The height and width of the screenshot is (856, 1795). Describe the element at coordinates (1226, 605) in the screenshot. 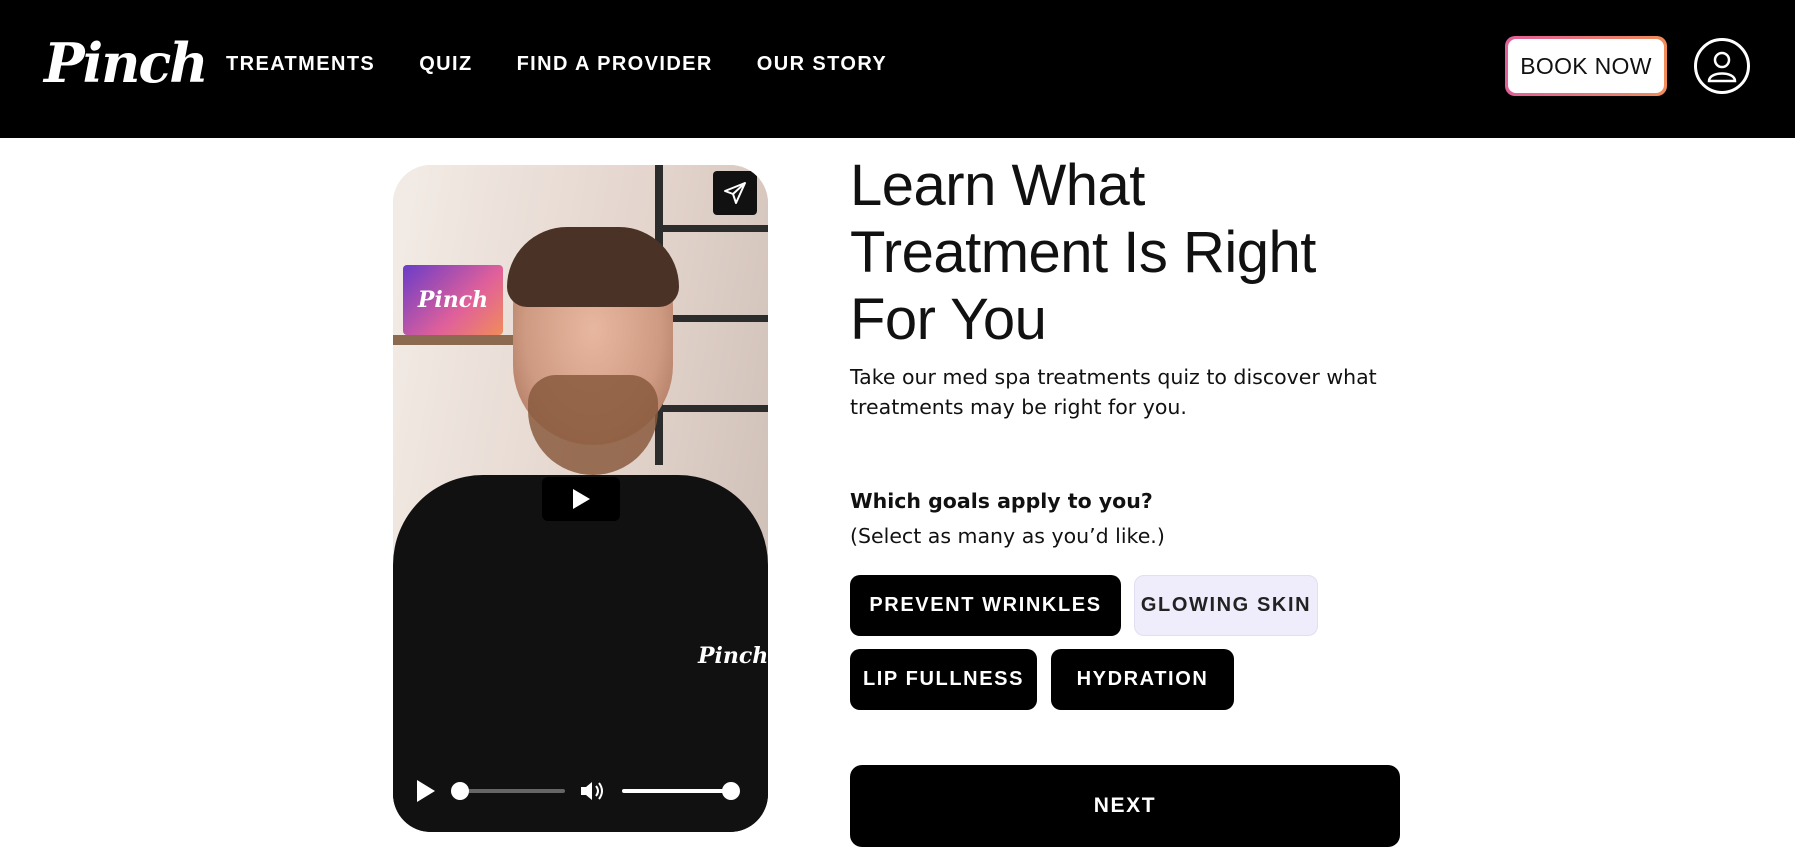

I see `option-glowing-skin: GLOWING SKIN` at that location.